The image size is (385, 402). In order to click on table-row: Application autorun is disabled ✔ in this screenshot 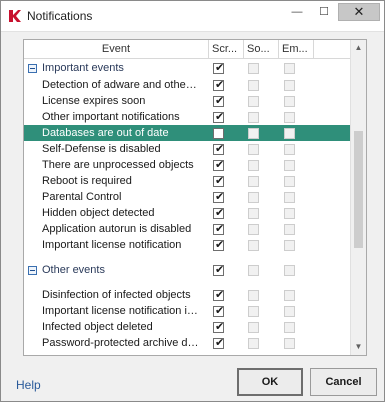, I will do `click(187, 229)`.